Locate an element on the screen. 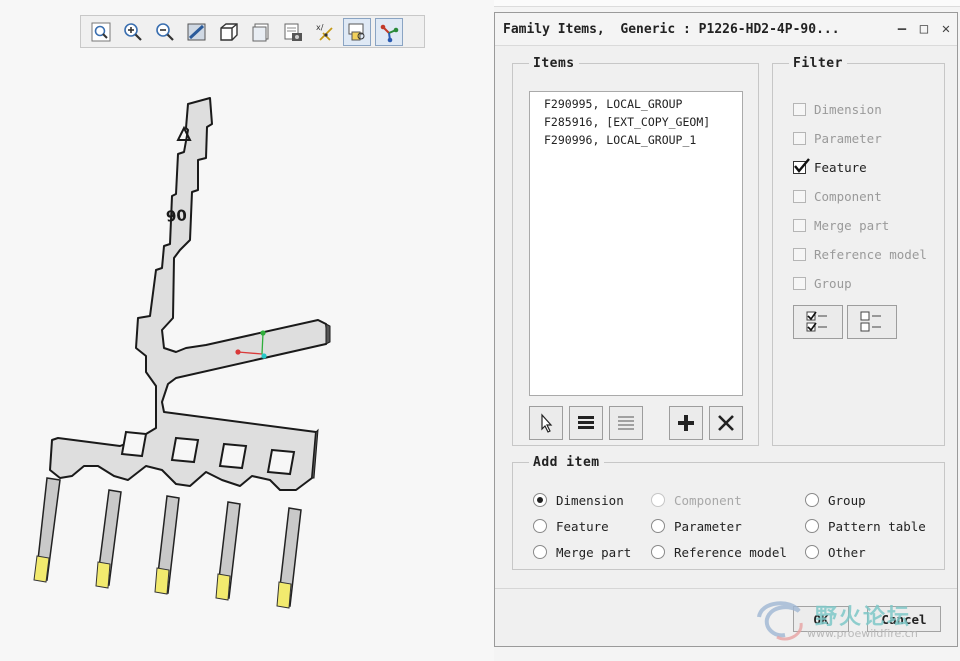  check-all-icon is located at coordinates (816, 321).